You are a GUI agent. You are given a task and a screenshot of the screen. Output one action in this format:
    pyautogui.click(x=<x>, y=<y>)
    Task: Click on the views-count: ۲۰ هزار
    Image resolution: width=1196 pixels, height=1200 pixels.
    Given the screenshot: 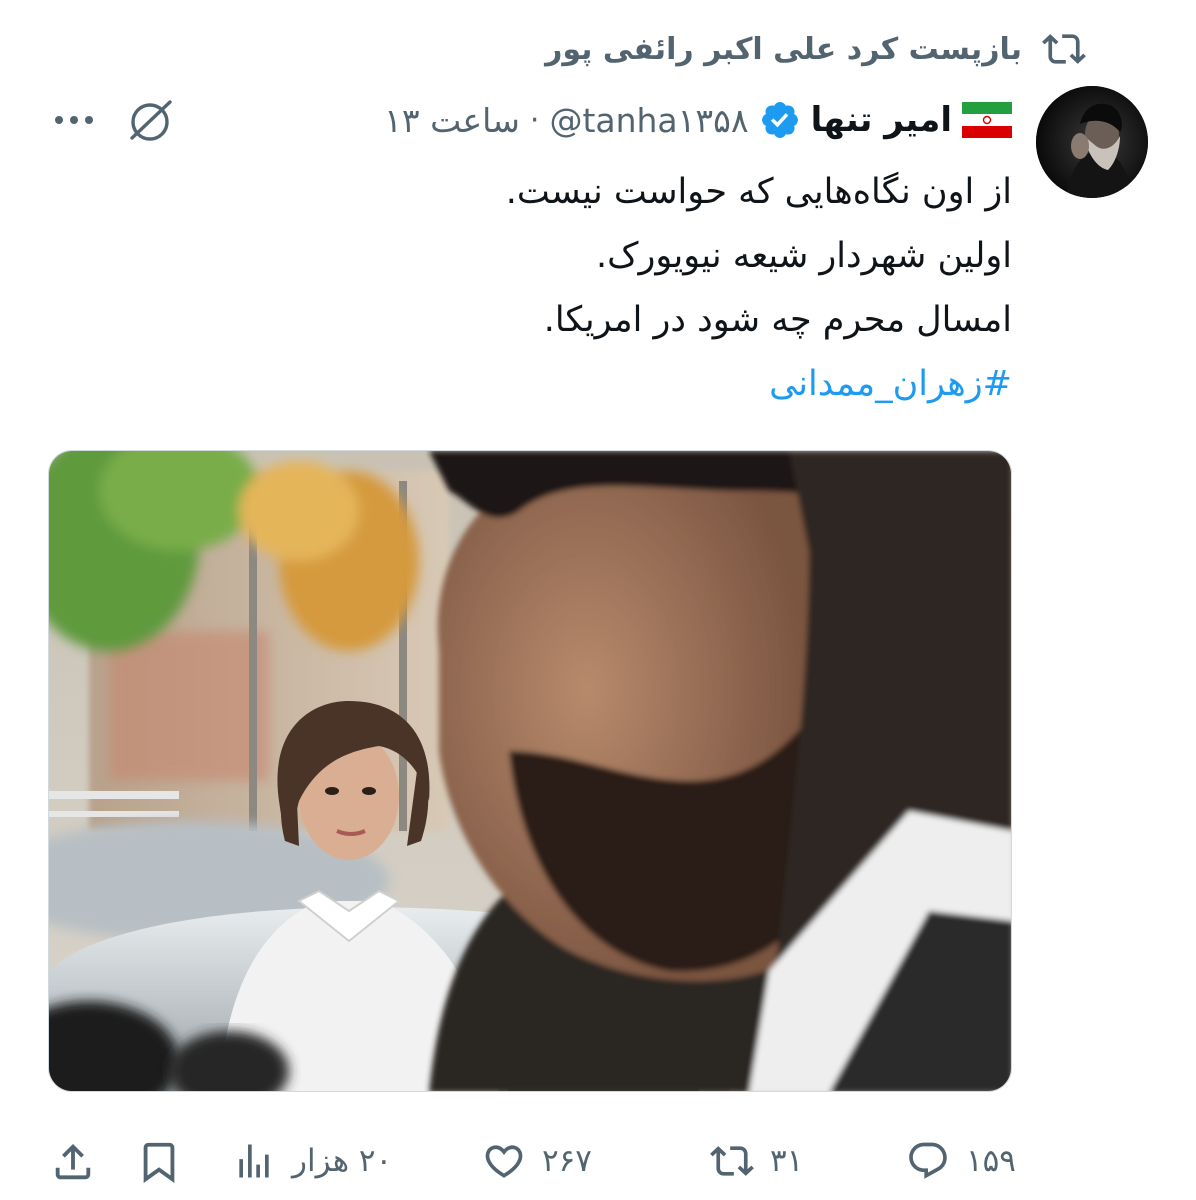 What is the action you would take?
    pyautogui.click(x=342, y=1161)
    